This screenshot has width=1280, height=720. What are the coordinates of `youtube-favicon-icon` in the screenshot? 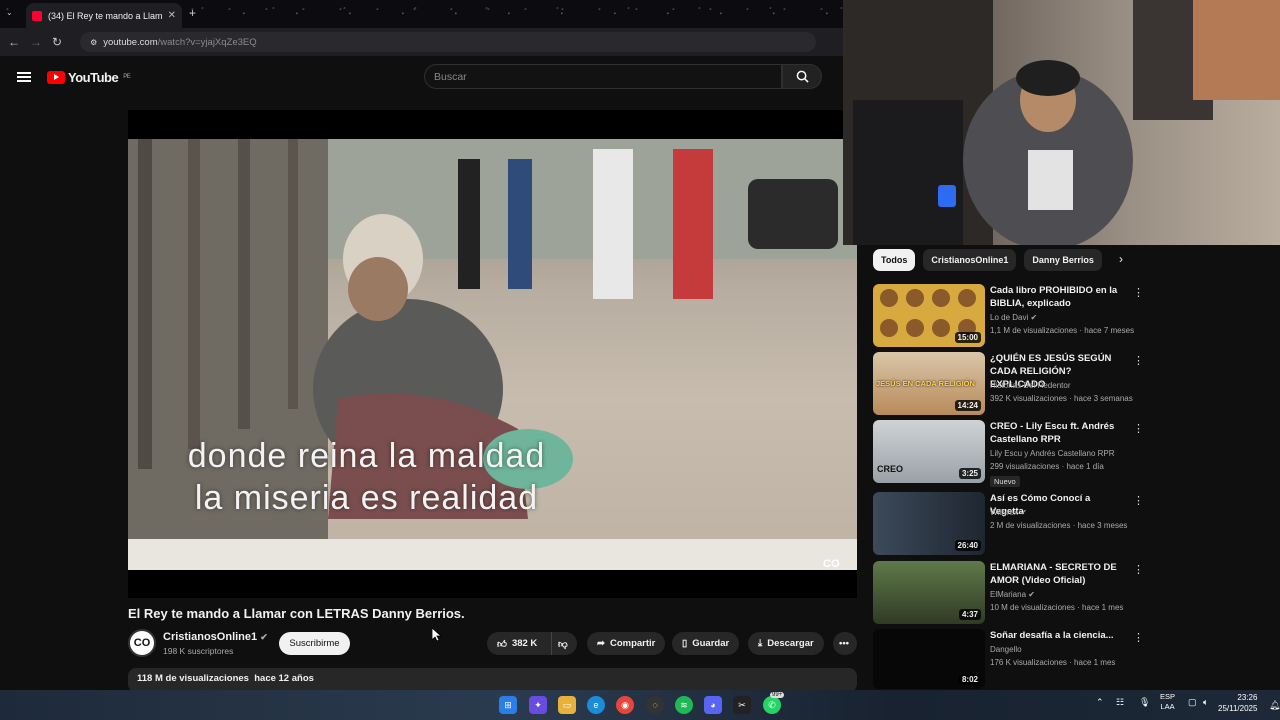 It's located at (37, 15).